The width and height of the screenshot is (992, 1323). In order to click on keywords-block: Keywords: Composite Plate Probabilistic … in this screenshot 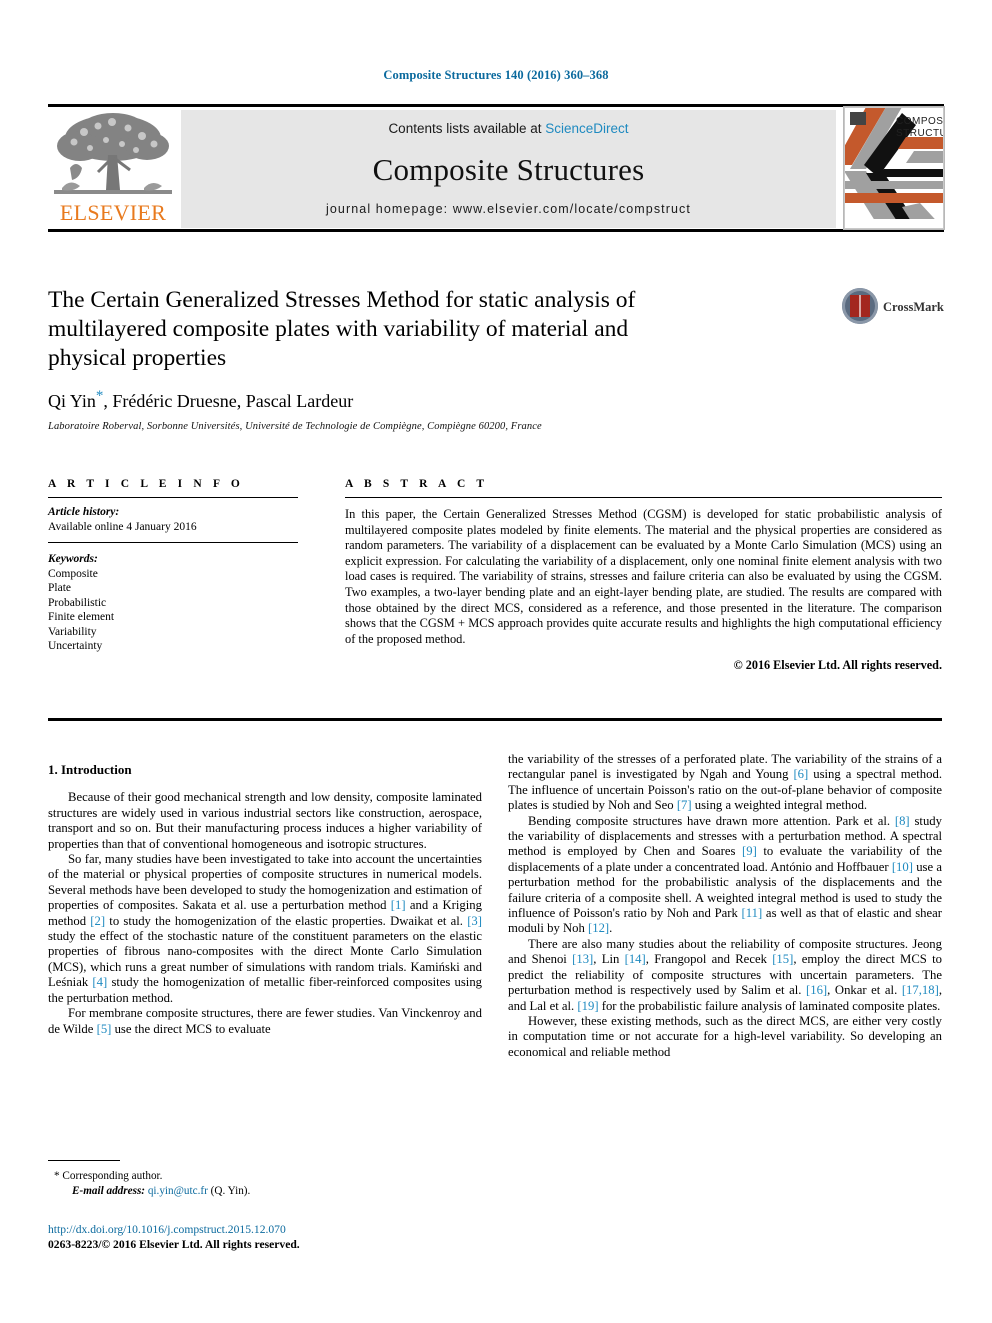, I will do `click(173, 598)`.